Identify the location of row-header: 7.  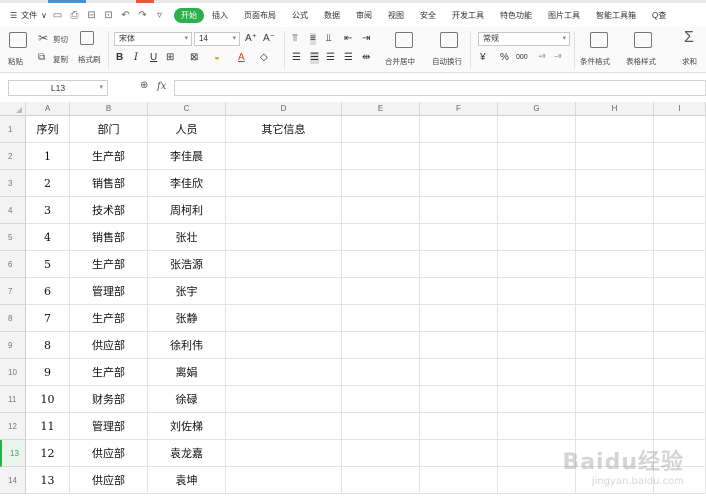
(13, 291).